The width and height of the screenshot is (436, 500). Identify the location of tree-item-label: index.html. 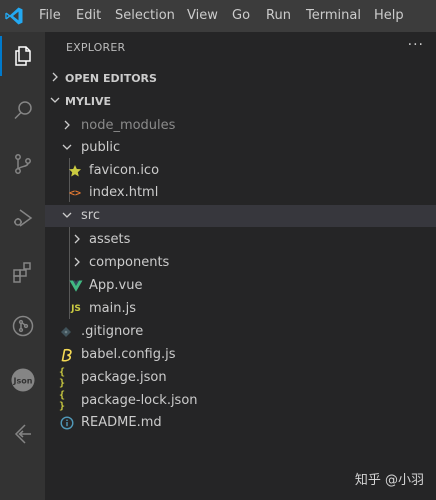
(124, 192).